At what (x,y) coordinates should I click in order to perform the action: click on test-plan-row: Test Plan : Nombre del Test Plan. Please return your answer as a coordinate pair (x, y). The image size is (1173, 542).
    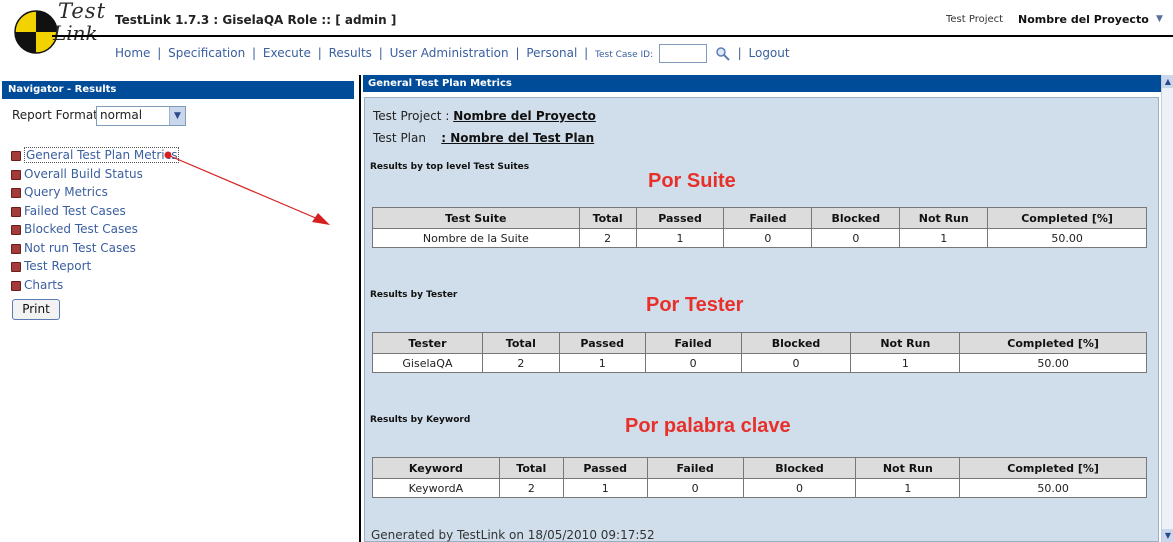
    Looking at the image, I should click on (483, 138).